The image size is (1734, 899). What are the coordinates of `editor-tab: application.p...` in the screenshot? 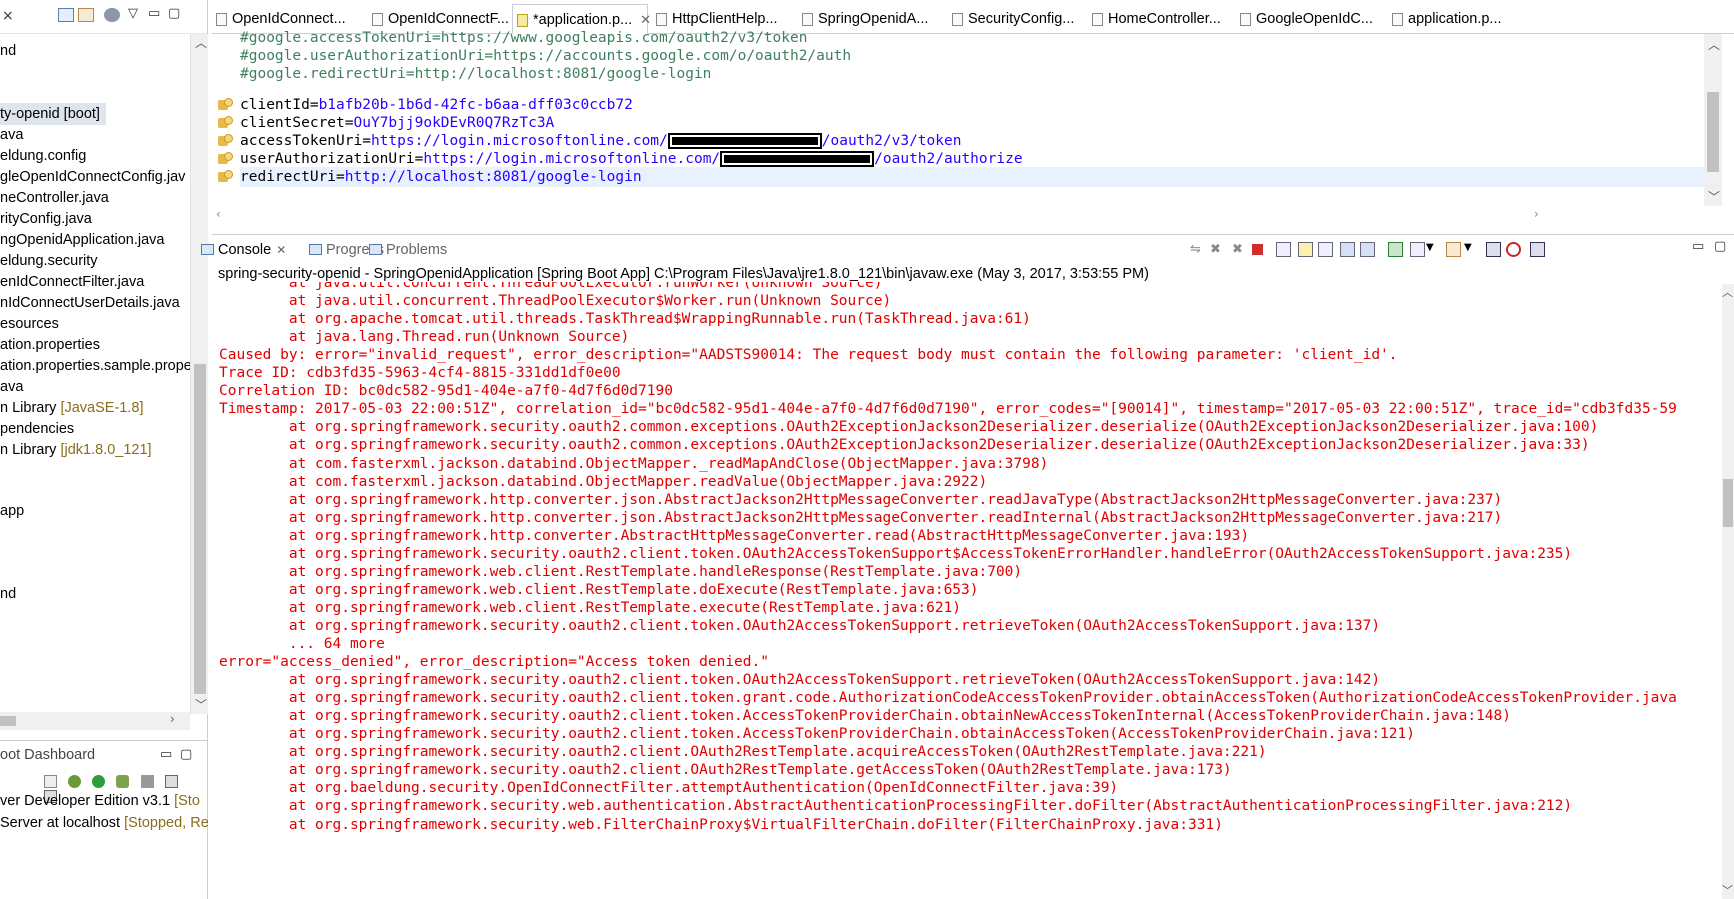 It's located at (1453, 19).